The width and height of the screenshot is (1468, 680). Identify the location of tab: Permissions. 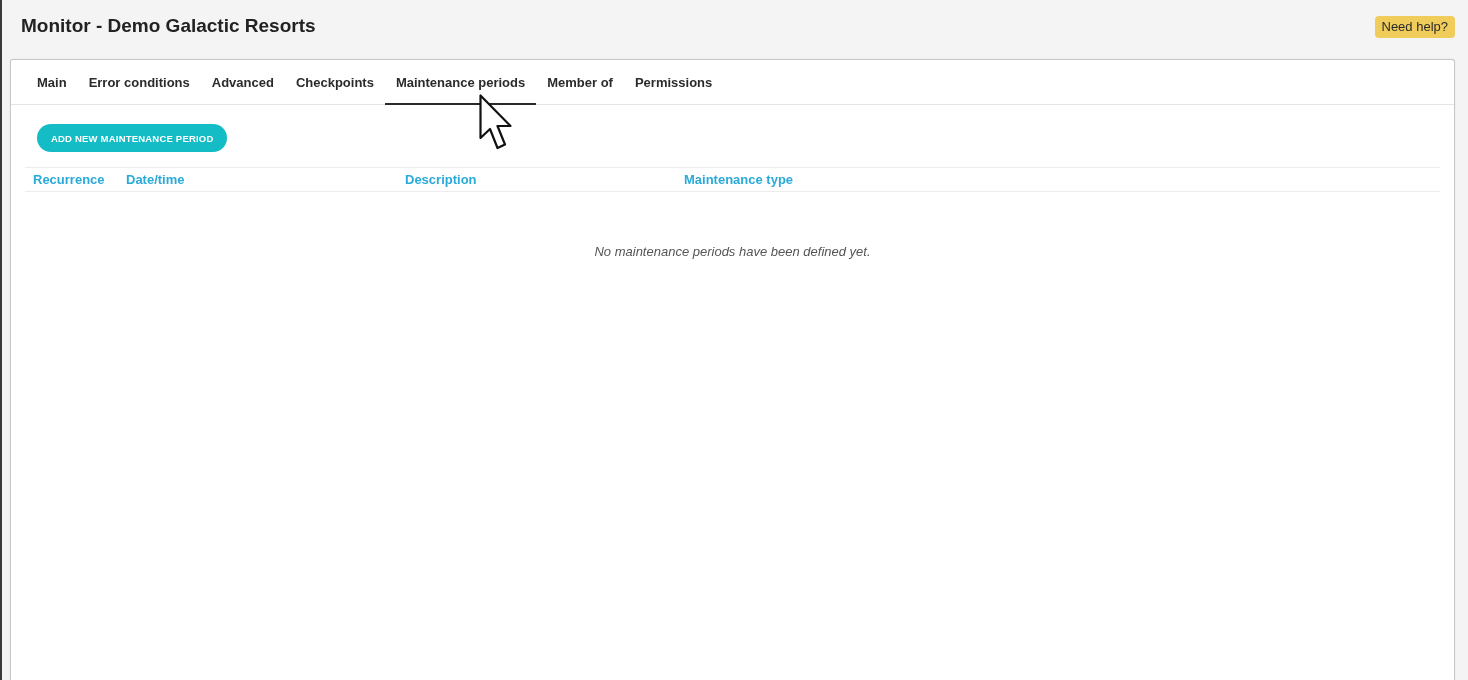
(673, 82).